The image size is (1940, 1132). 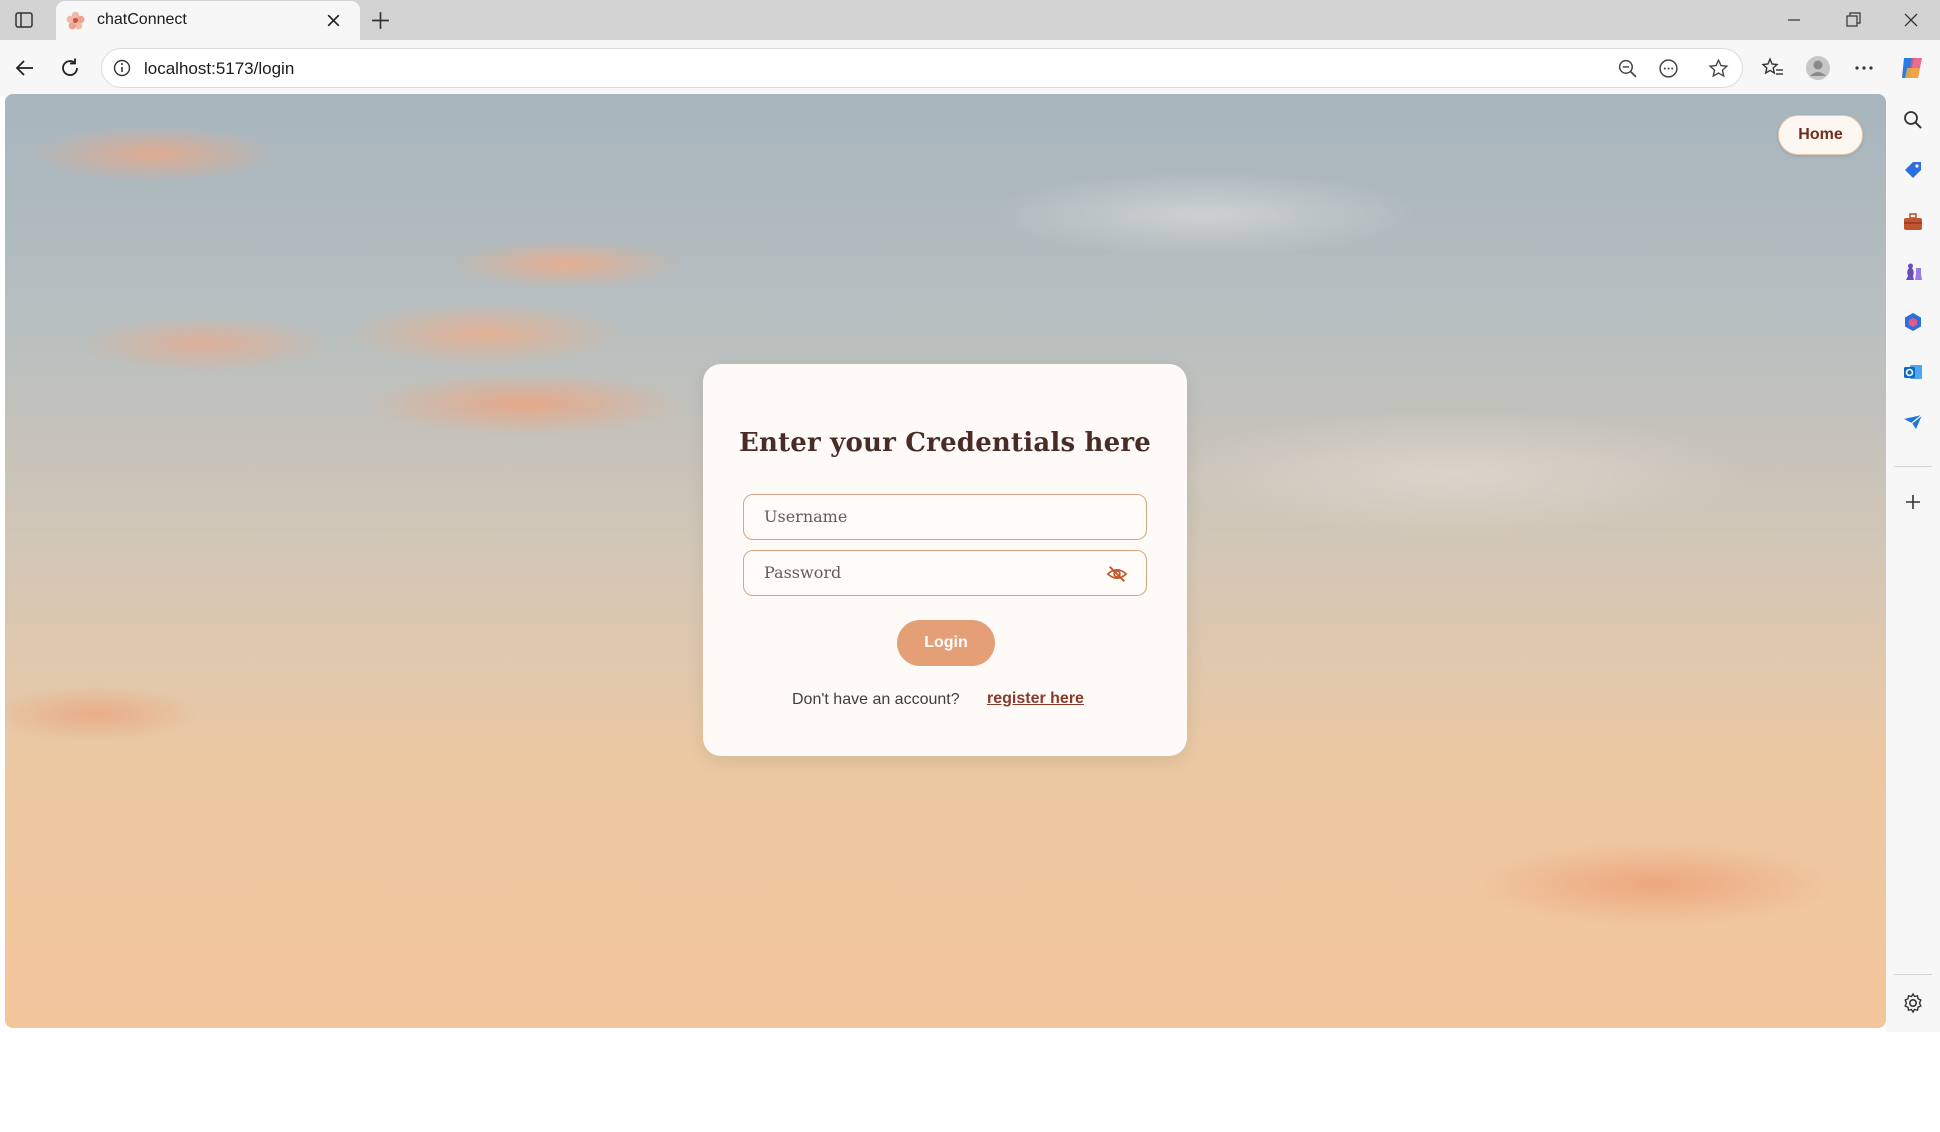 I want to click on new-tab-icon, so click(x=380, y=20).